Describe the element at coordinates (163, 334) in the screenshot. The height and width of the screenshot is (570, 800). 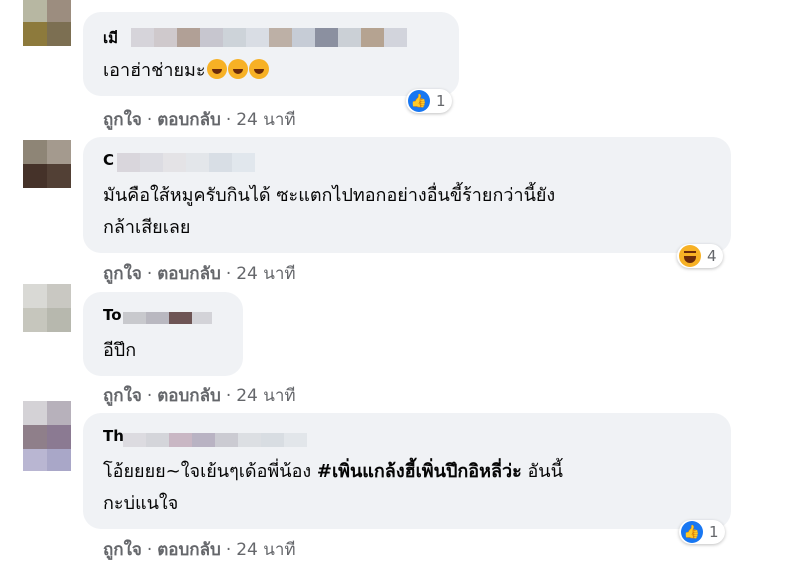
I see `comment-bubble: To อีปึก` at that location.